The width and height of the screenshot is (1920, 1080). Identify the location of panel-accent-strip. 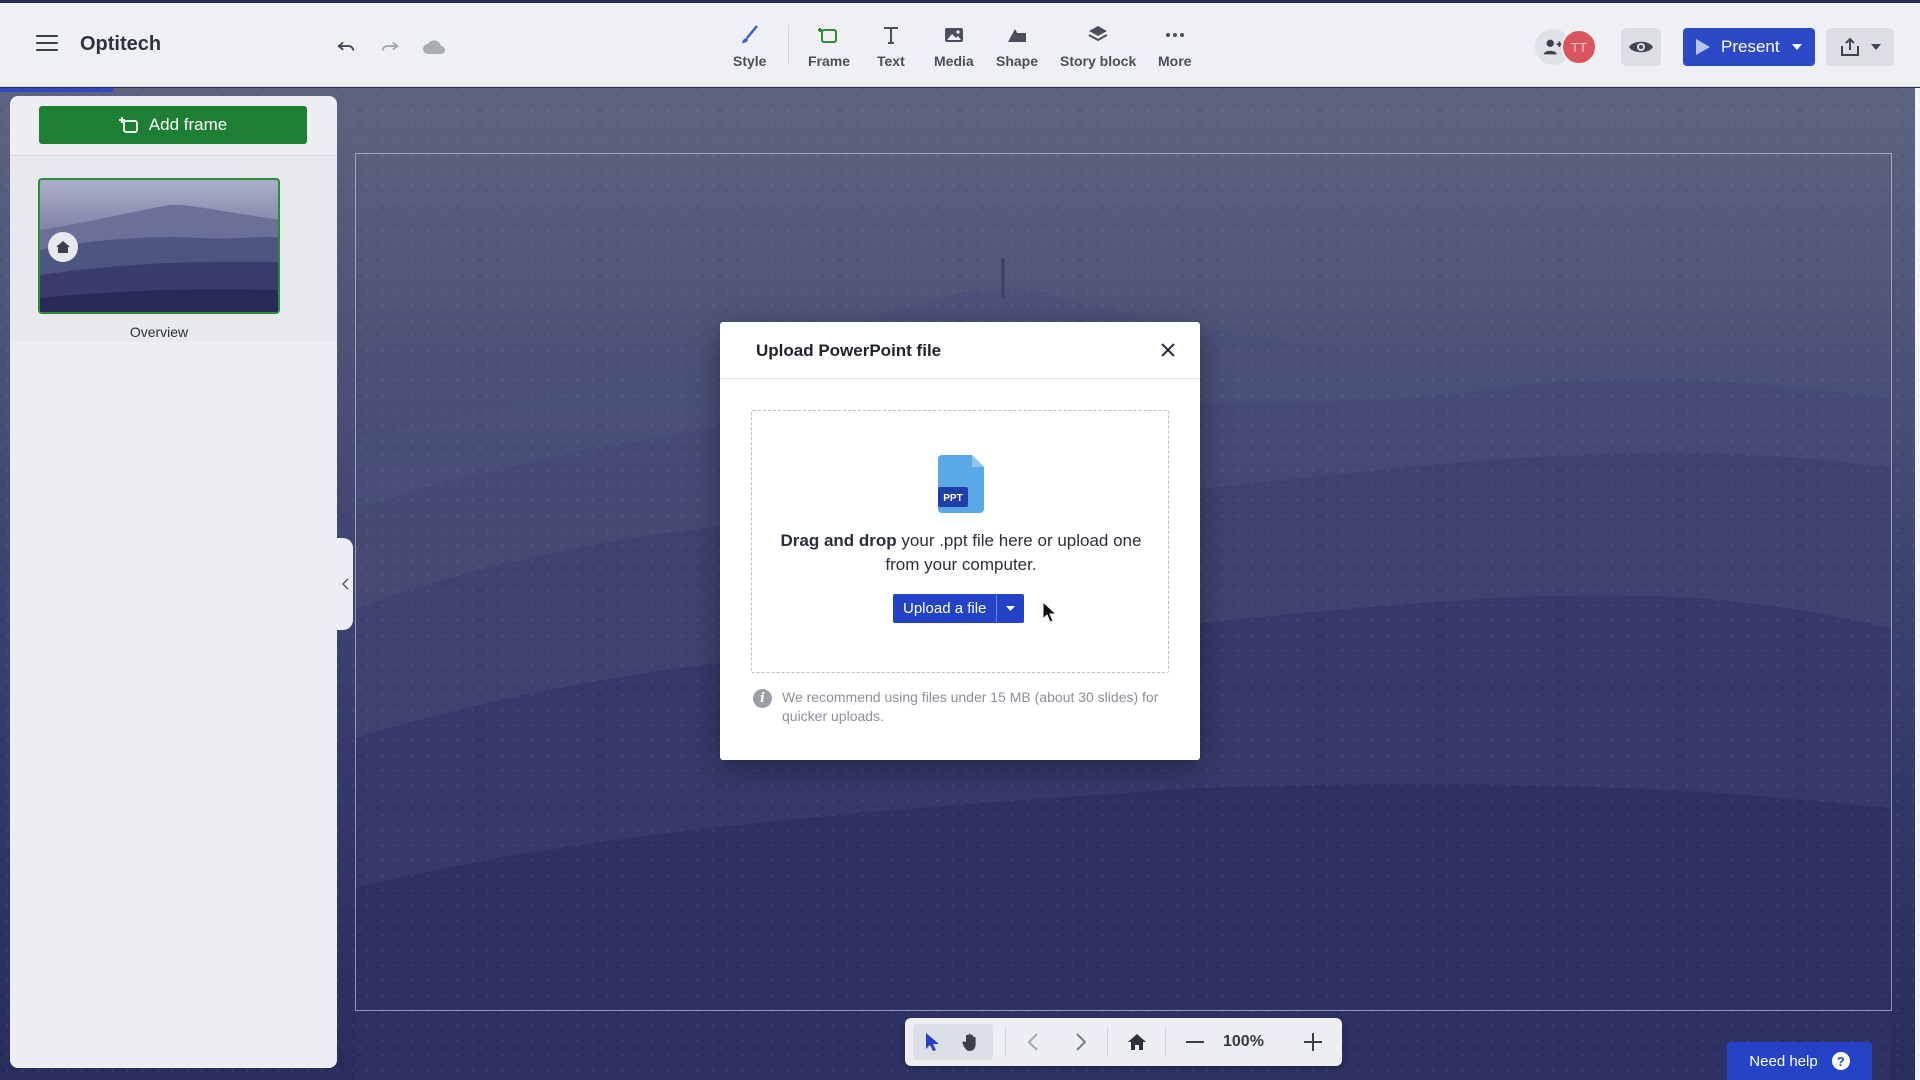
(56, 90).